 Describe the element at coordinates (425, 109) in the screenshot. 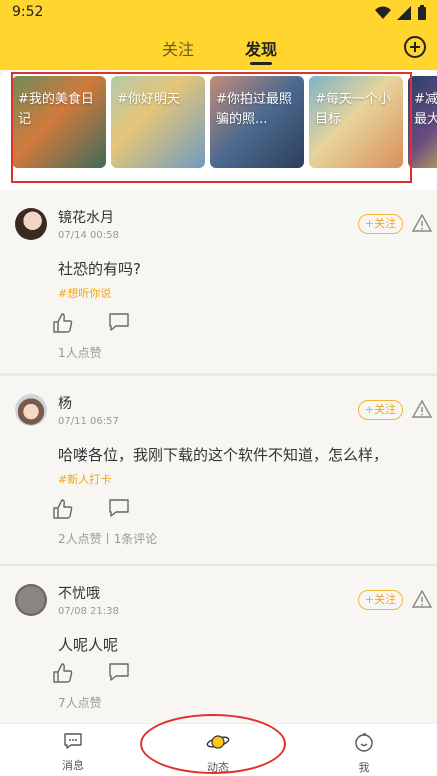

I see `topic-label: #减最大` at that location.